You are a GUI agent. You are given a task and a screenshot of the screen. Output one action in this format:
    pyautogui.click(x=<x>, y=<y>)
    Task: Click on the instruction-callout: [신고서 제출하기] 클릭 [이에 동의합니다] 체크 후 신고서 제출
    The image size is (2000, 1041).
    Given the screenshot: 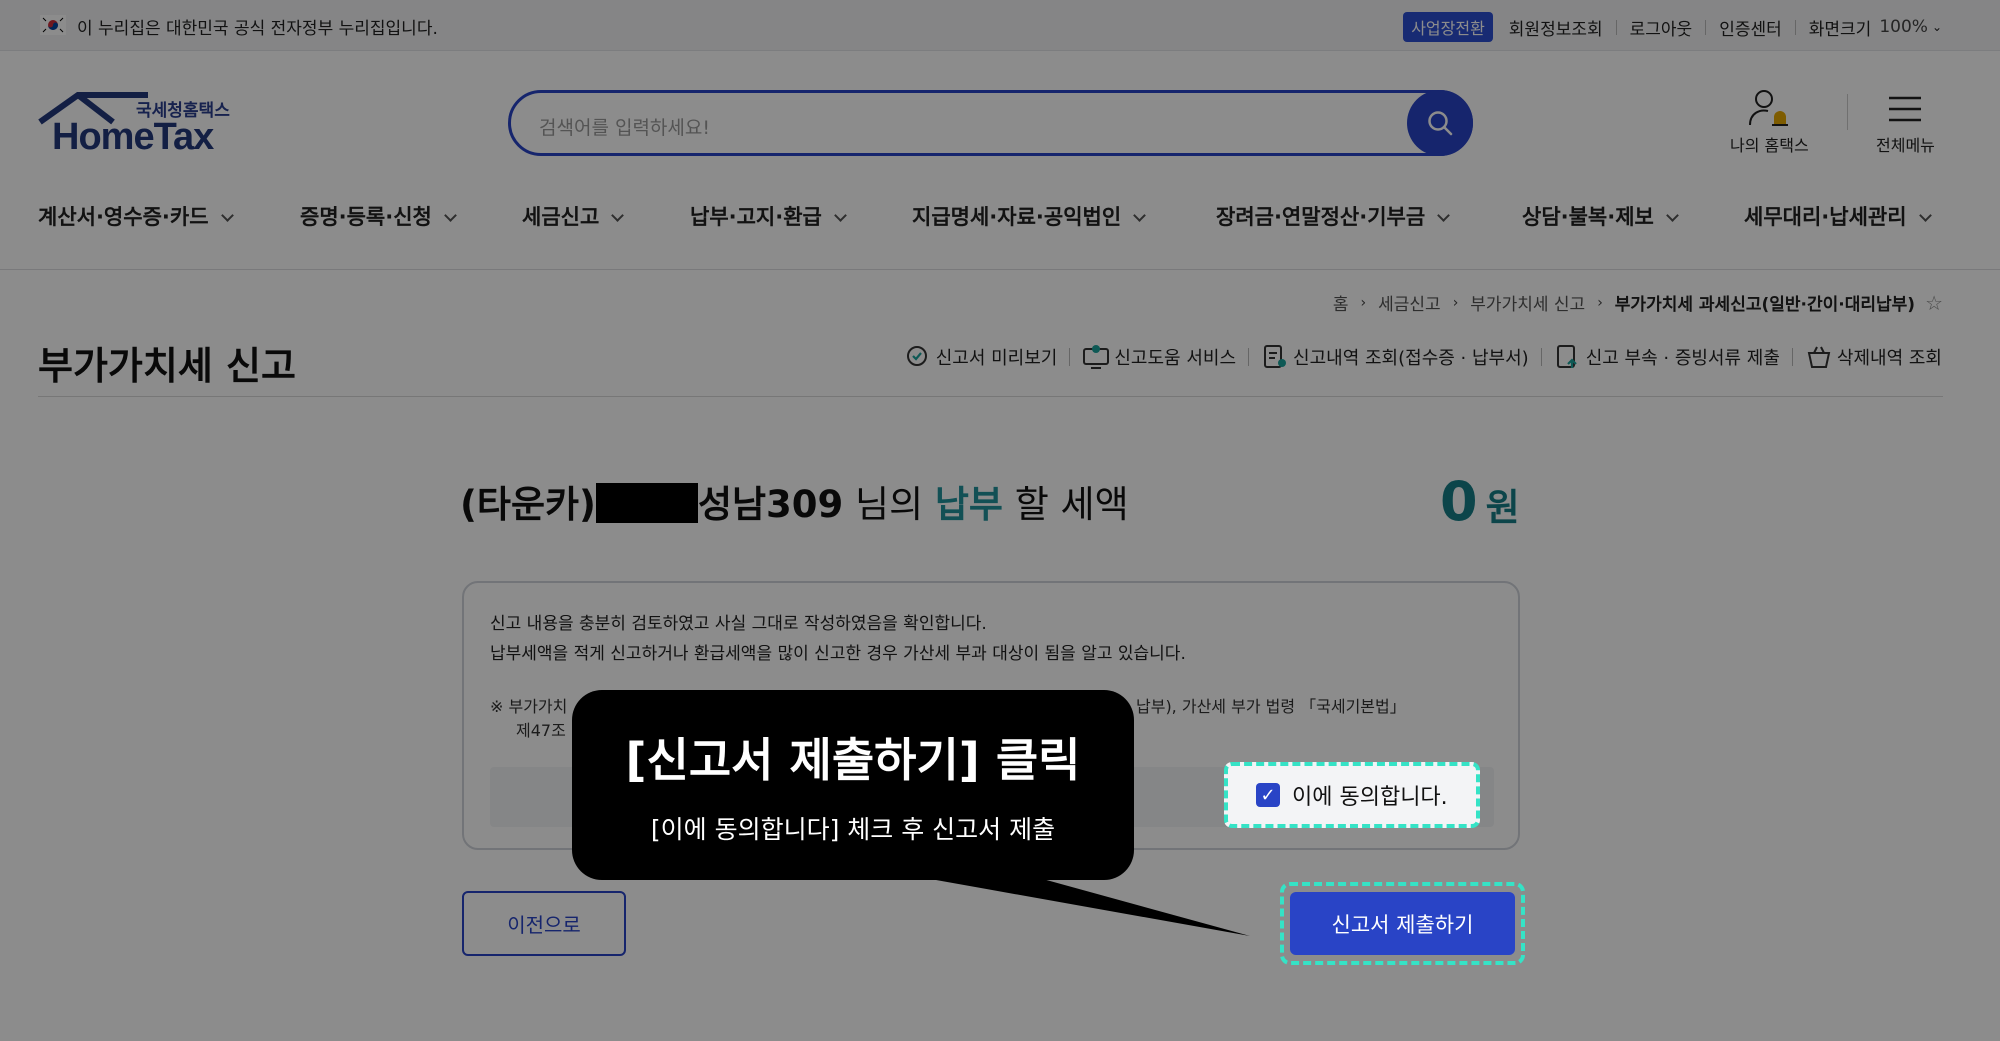 What is the action you would take?
    pyautogui.click(x=853, y=785)
    